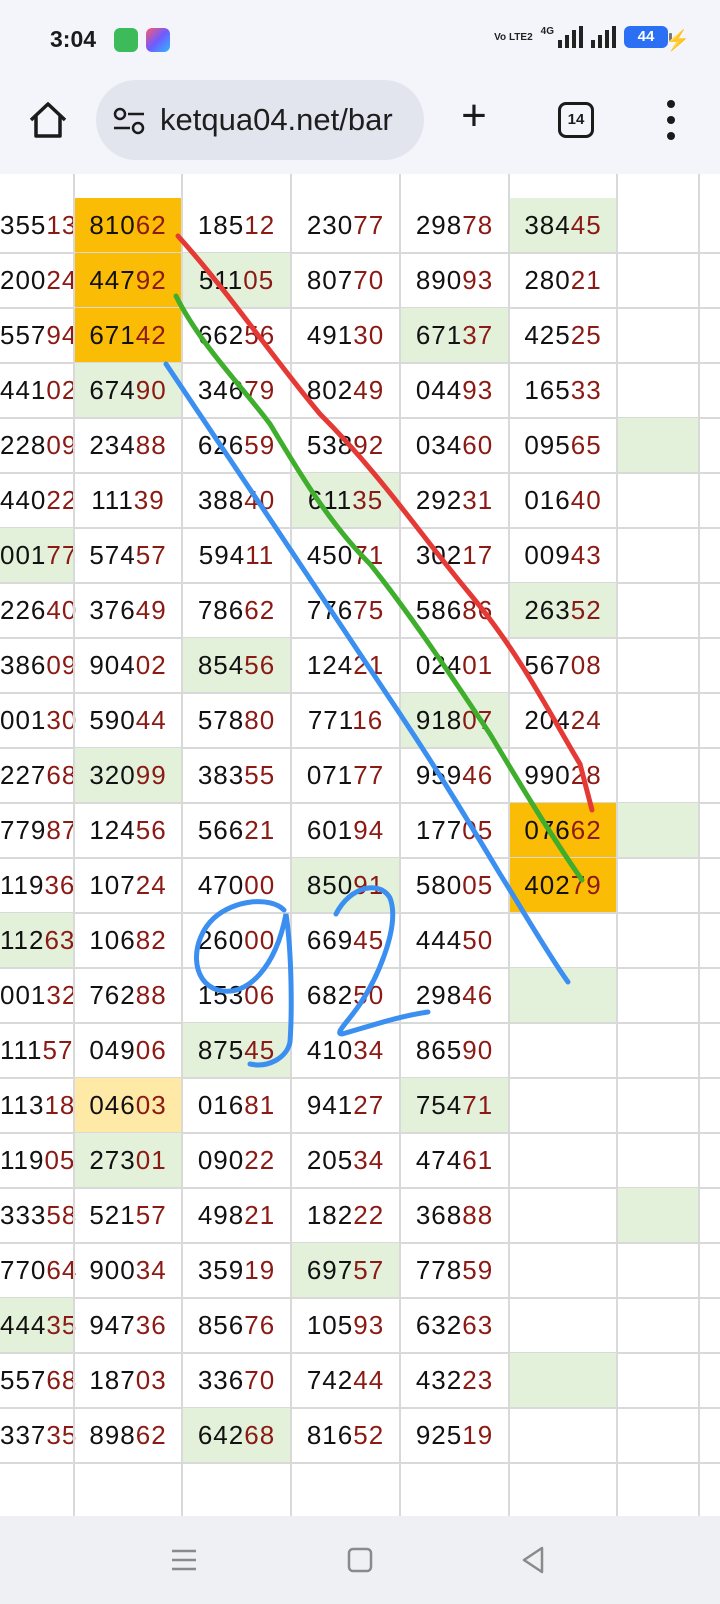 The image size is (720, 1604). Describe the element at coordinates (478, 885) in the screenshot. I see `cell-last-two-digits: 05` at that location.